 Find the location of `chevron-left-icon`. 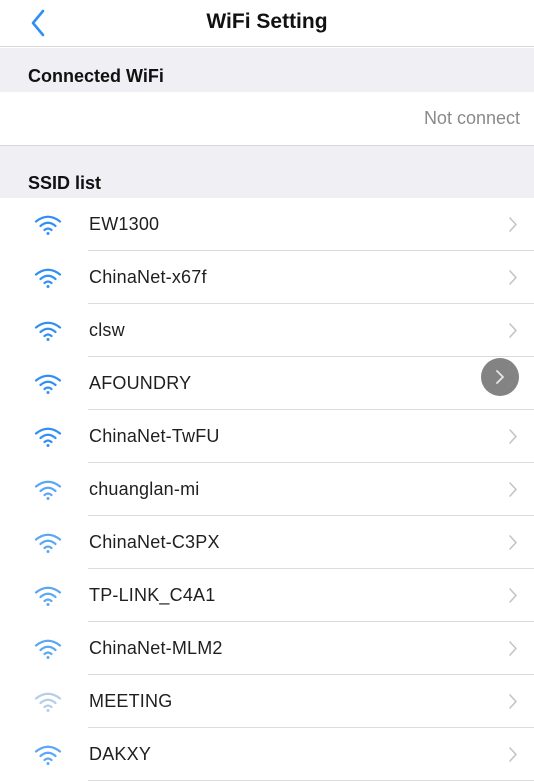

chevron-left-icon is located at coordinates (38, 23).